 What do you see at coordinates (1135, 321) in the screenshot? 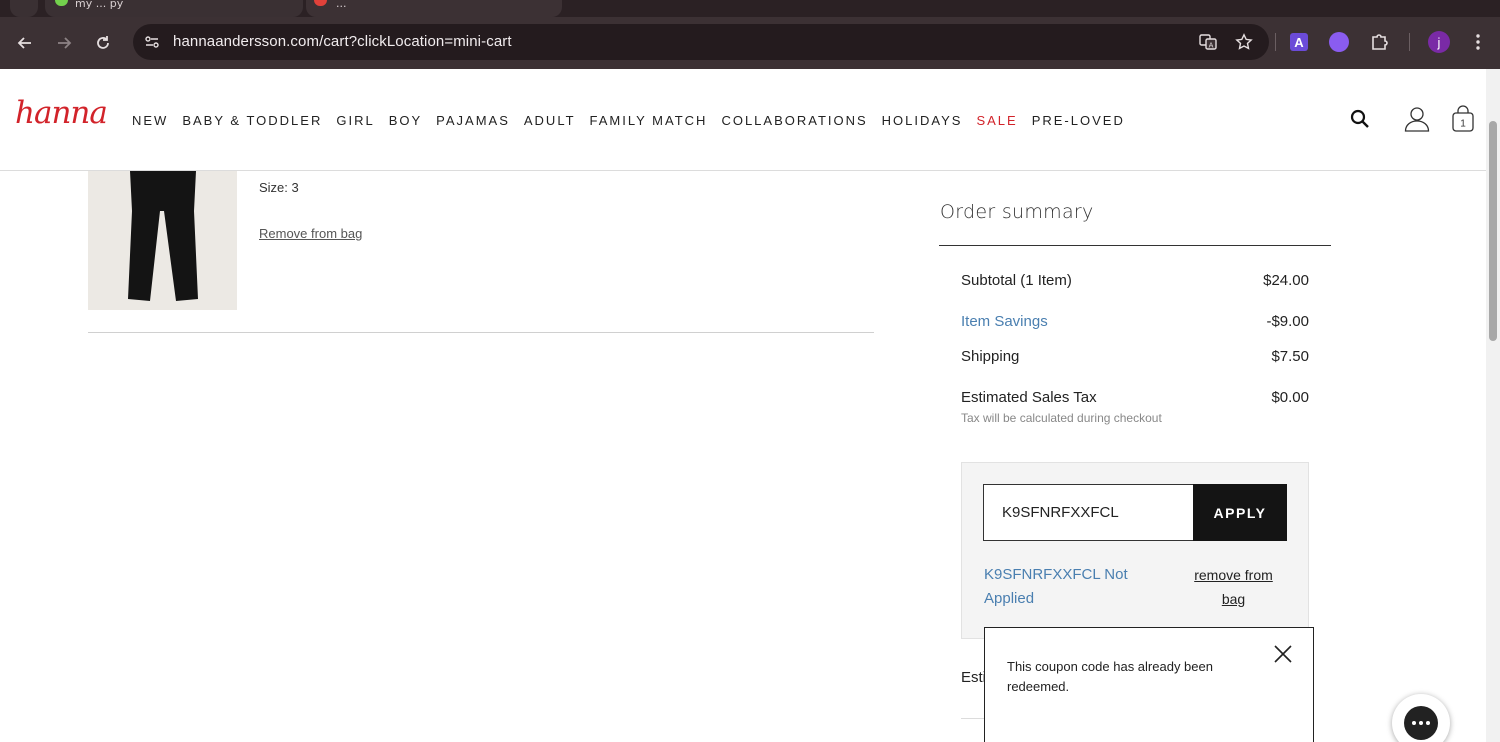
I see `savings-row: Item Savings -$9.00` at bounding box center [1135, 321].